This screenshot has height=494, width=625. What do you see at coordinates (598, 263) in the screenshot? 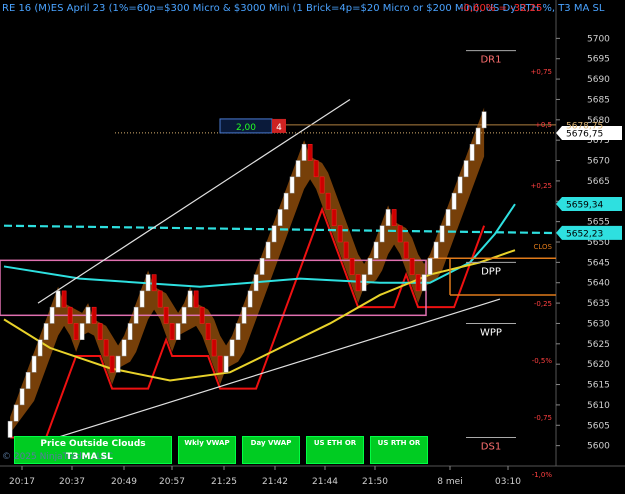
I see `y-tick-label: 5645` at bounding box center [598, 263].